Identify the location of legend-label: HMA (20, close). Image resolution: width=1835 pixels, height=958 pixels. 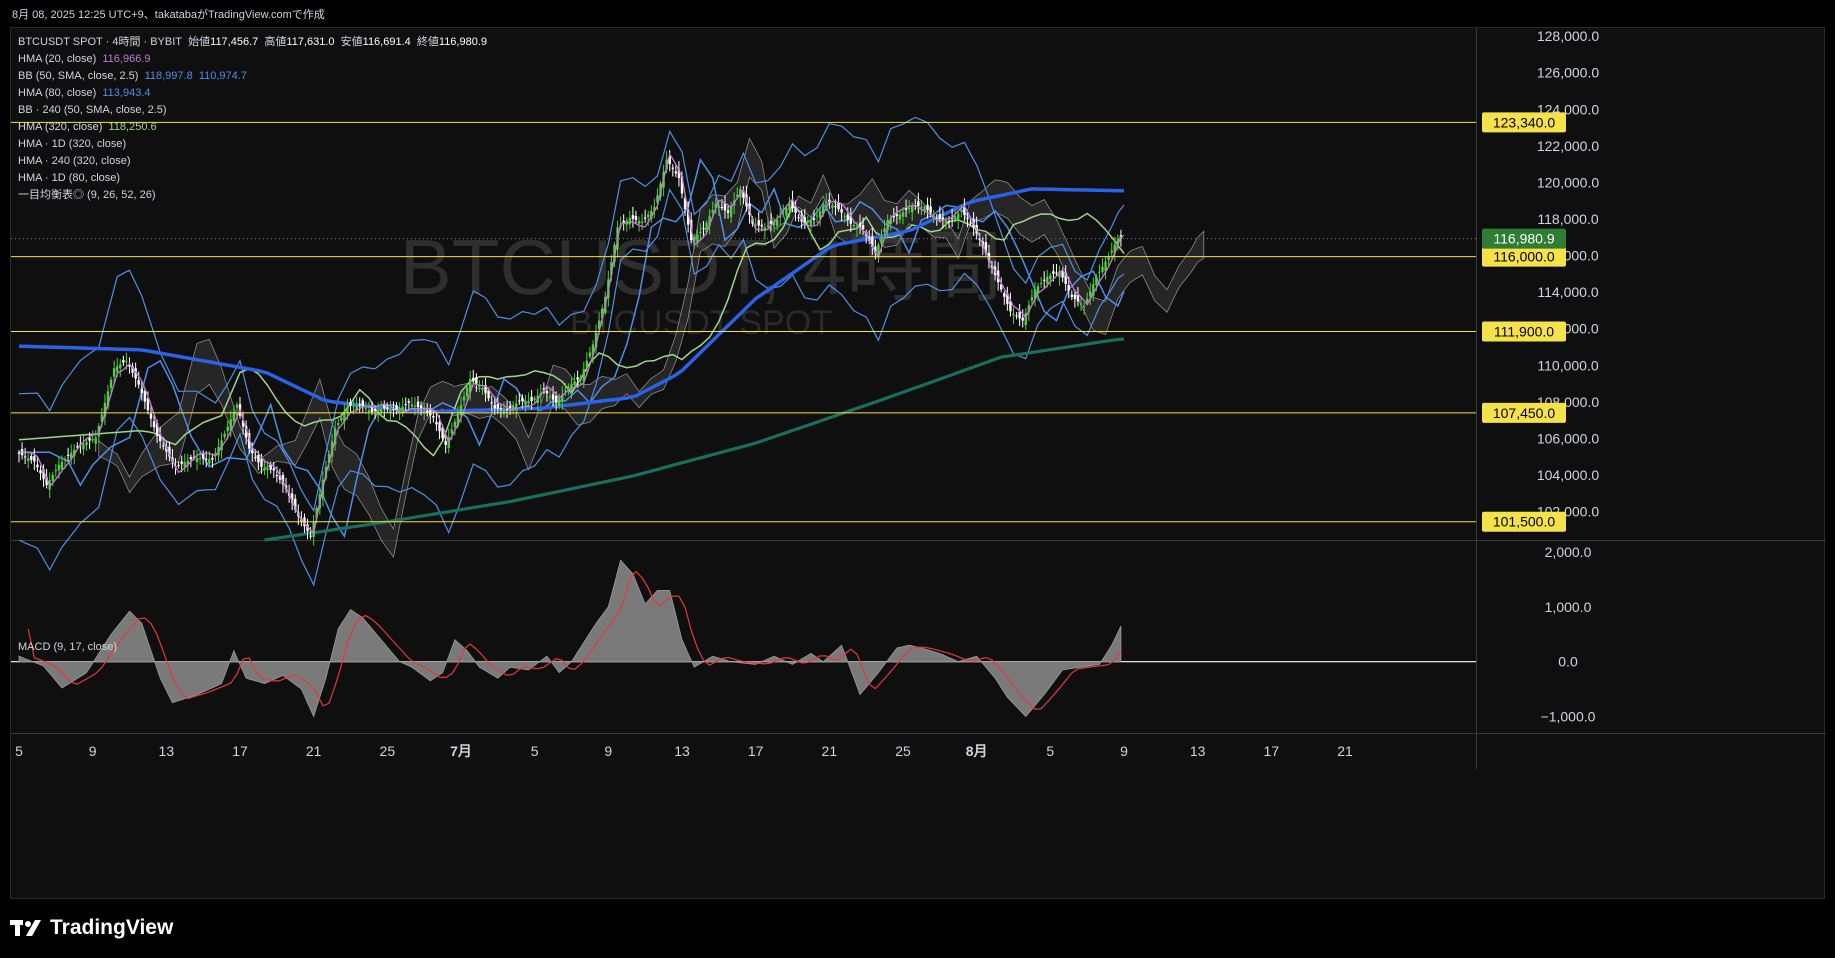
(57, 59).